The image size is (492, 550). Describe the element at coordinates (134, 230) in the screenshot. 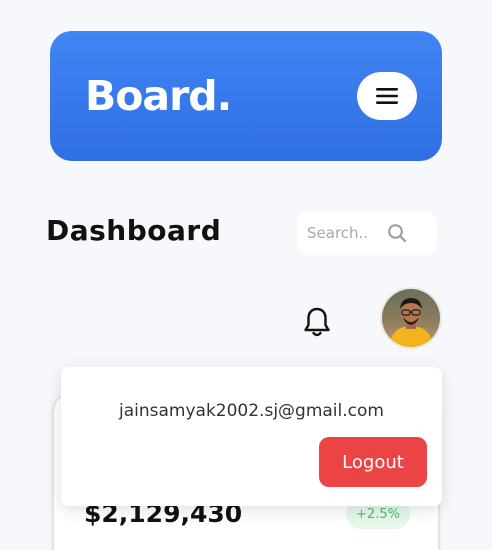

I see `page-title: Dashboard` at that location.